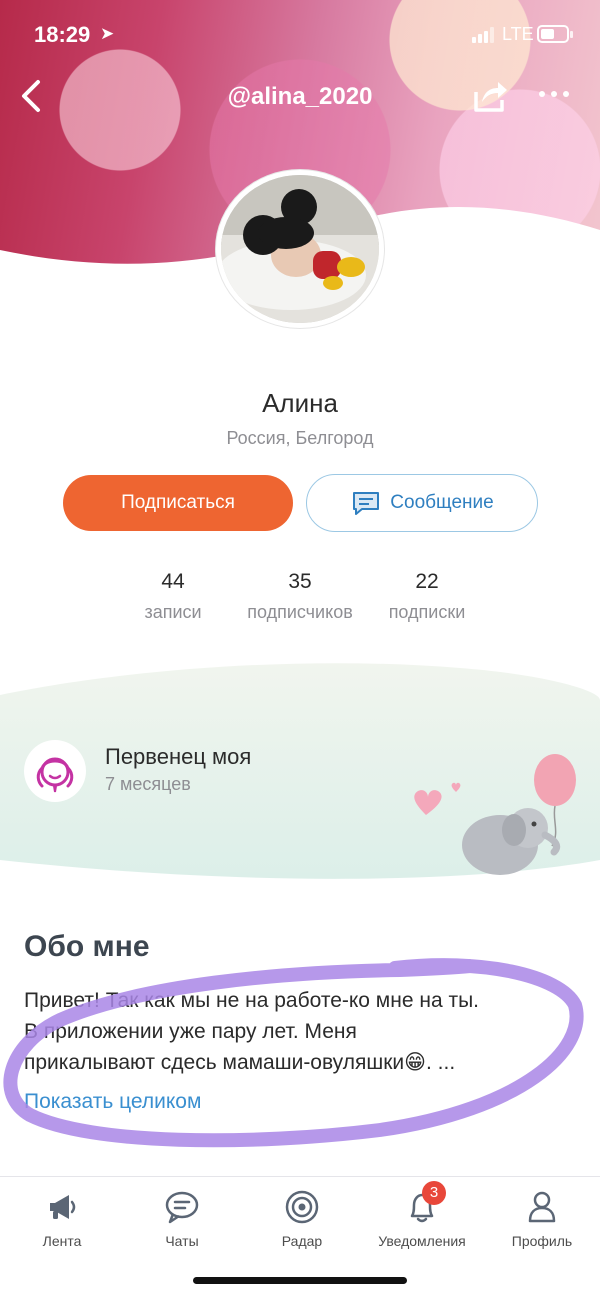  I want to click on megaphone-icon, so click(62, 1207).